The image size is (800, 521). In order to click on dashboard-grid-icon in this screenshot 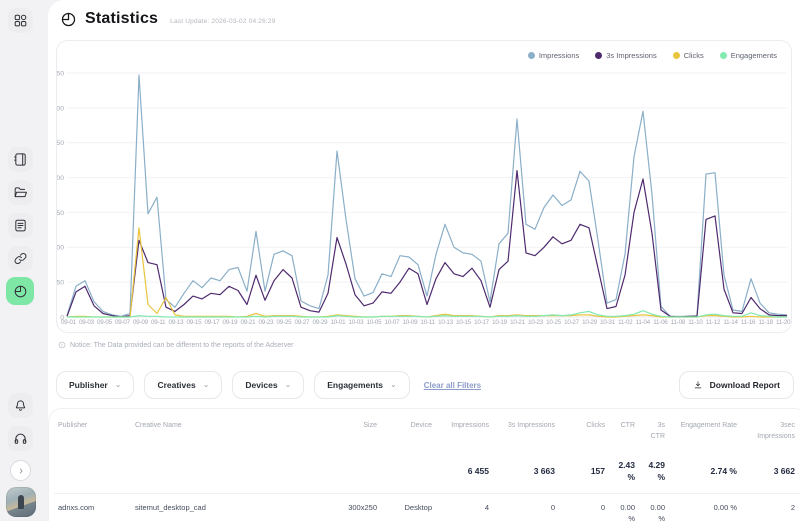, I will do `click(20, 20)`.